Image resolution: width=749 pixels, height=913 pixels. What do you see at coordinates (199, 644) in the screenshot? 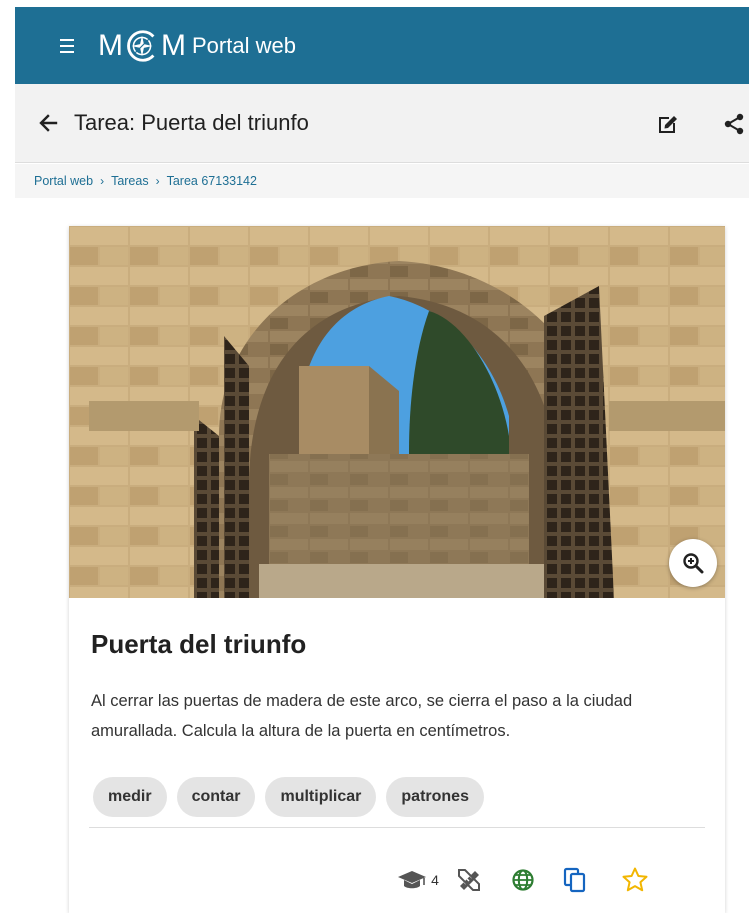
I see `task-title: Puerta del triunfo` at bounding box center [199, 644].